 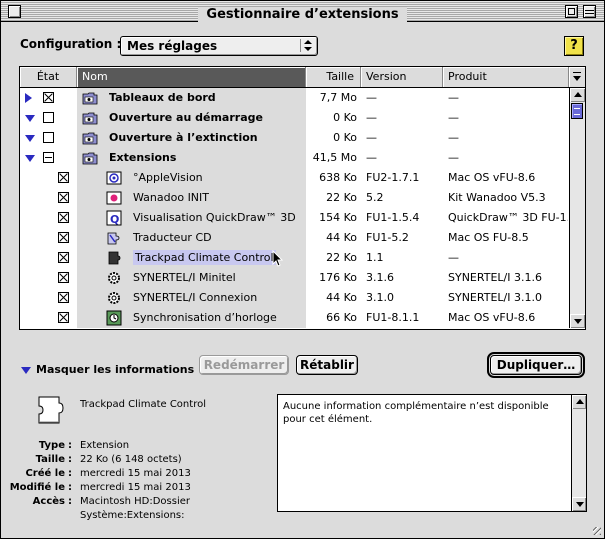 I want to click on column-header-size: Taille, so click(x=333, y=77).